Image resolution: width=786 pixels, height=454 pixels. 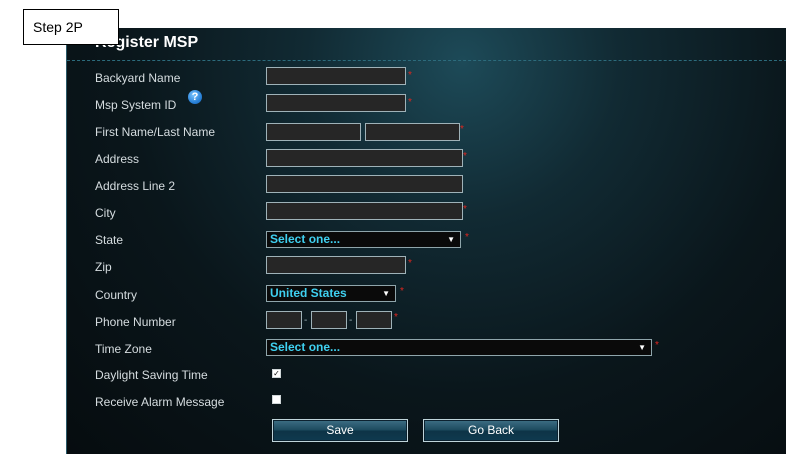 I want to click on save-button: Save, so click(x=340, y=430).